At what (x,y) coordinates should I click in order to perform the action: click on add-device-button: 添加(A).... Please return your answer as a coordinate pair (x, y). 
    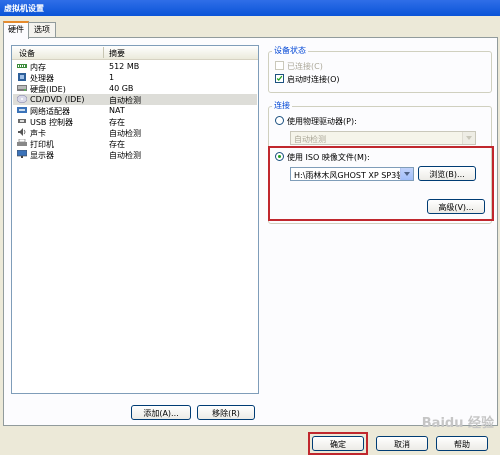
    Looking at the image, I should click on (161, 412).